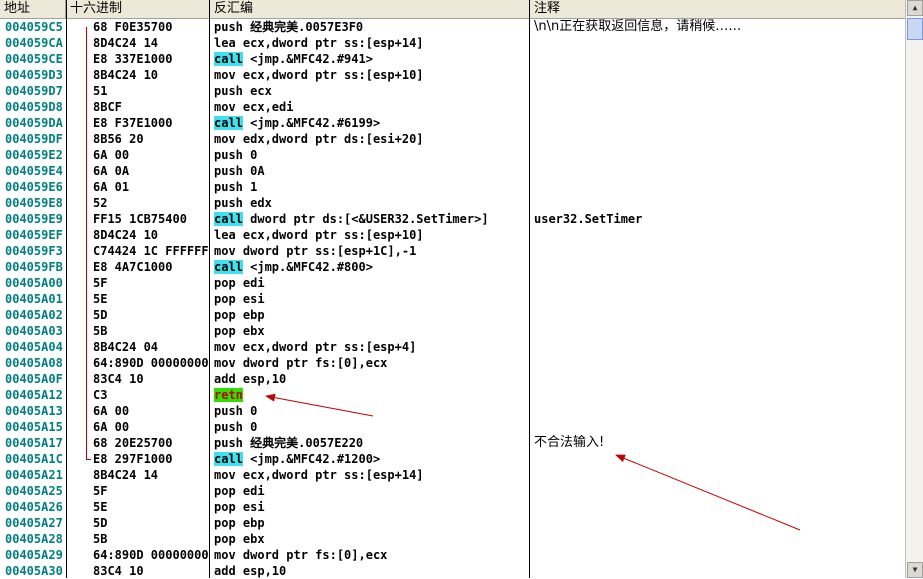  What do you see at coordinates (915, 8) in the screenshot?
I see `scroll-up-icon: ▲` at bounding box center [915, 8].